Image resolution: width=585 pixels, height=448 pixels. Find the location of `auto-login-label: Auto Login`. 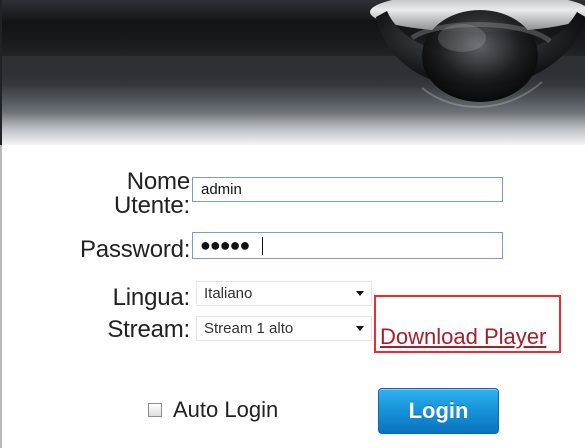

auto-login-label: Auto Login is located at coordinates (226, 409).